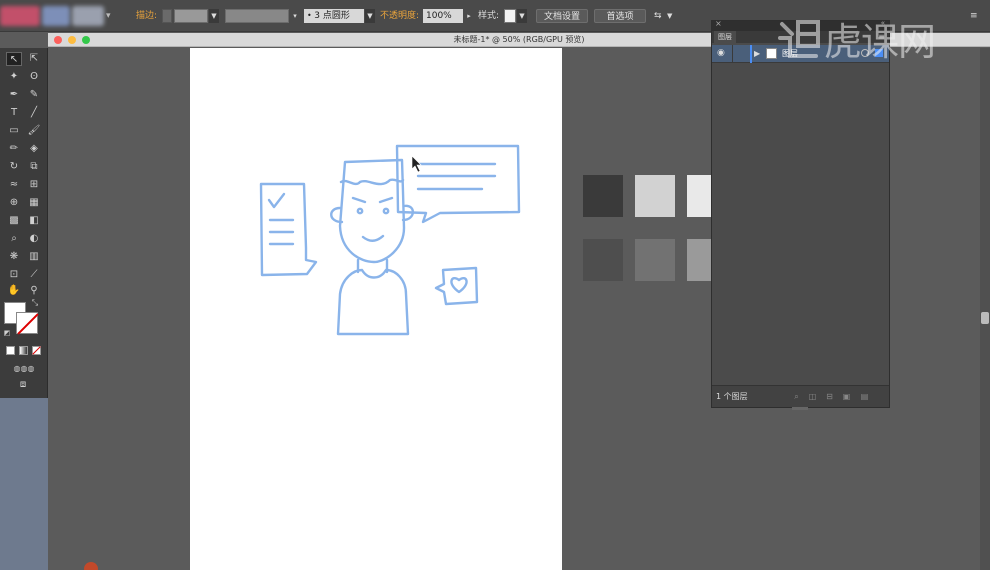 The height and width of the screenshot is (570, 990). I want to click on eyedropper-tool-icon: ⌕, so click(14, 239).